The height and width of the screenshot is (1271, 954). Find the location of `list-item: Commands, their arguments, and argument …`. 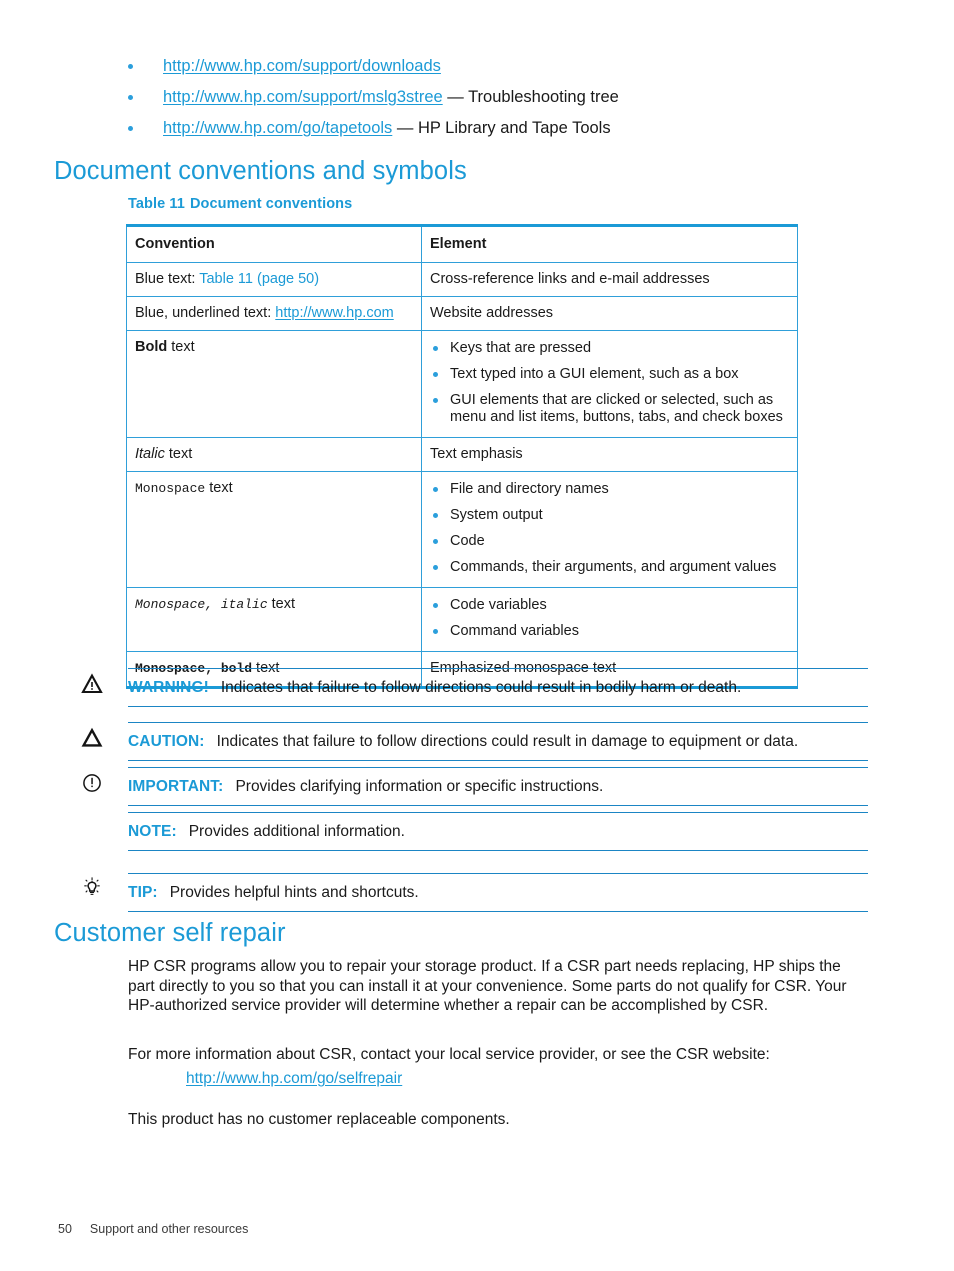

list-item: Commands, their arguments, and argument … is located at coordinates (609, 567).